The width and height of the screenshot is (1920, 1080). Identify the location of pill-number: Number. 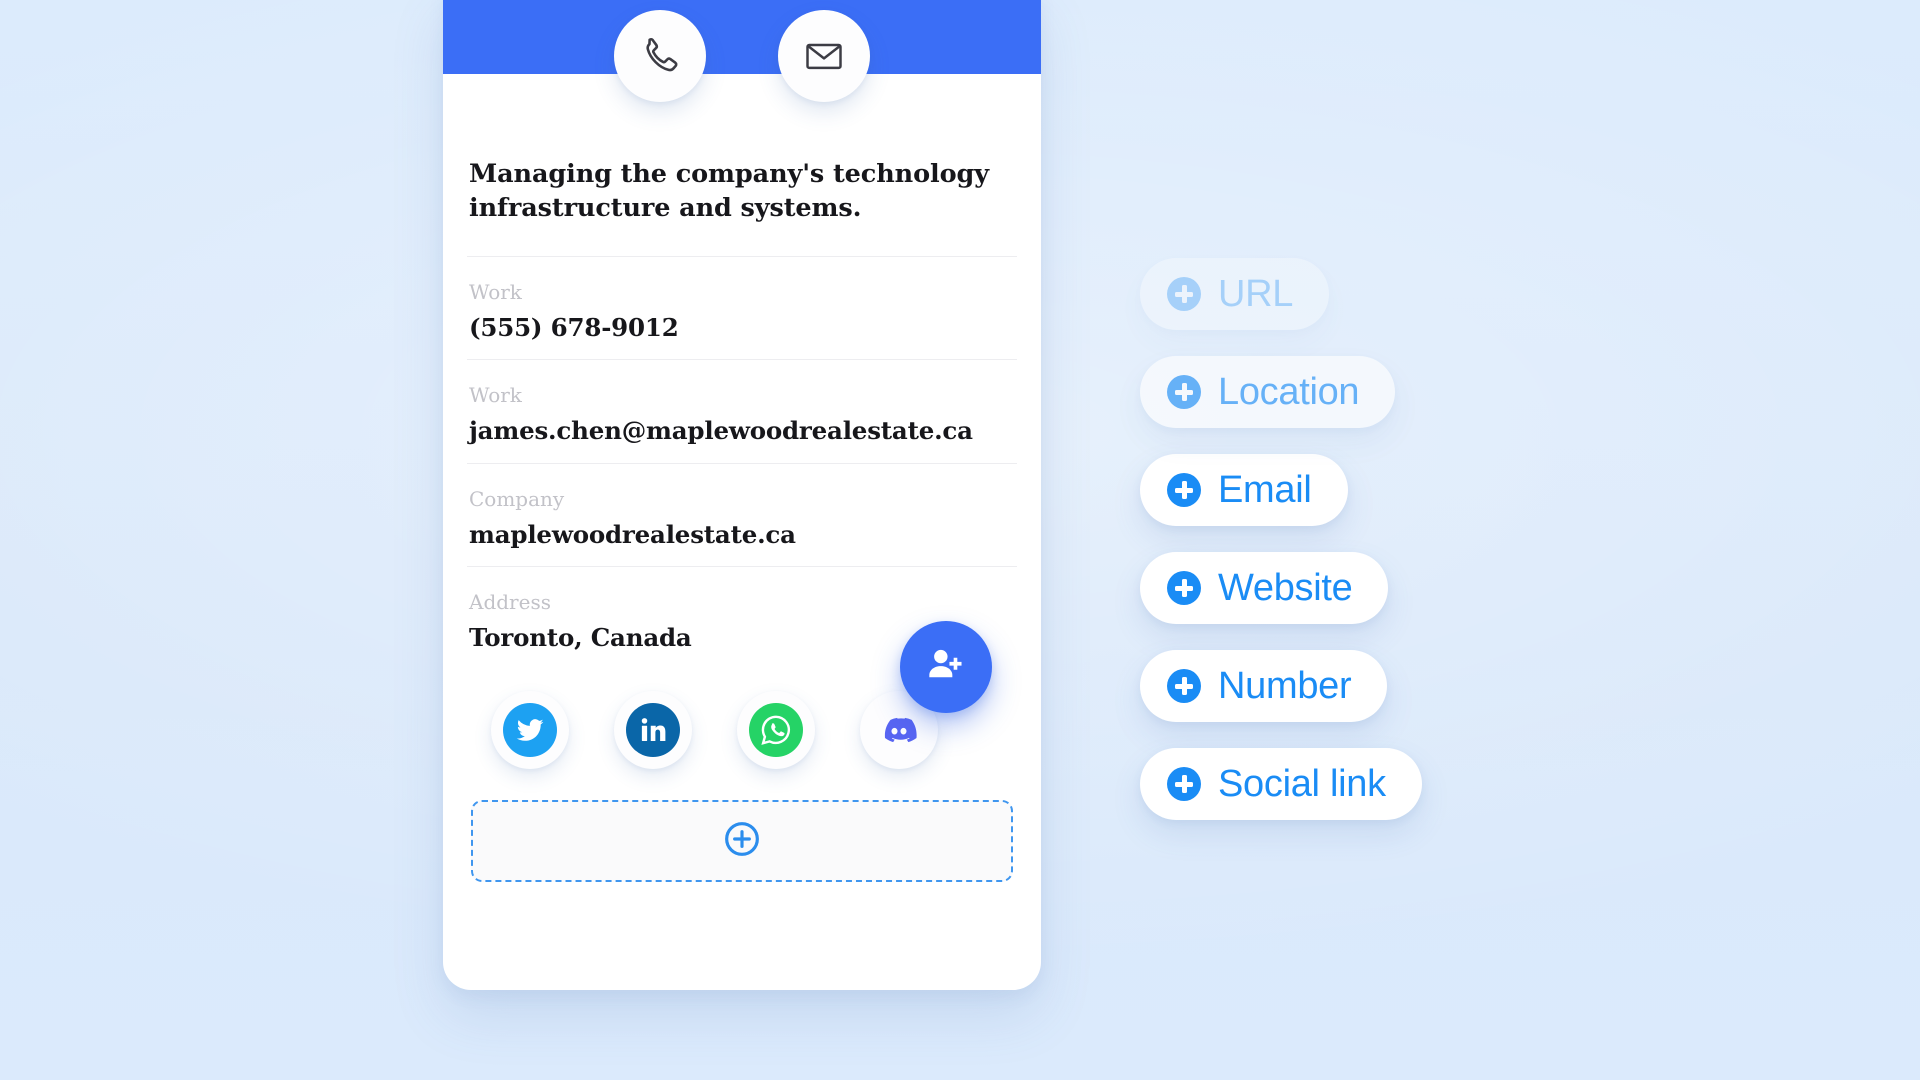
(1264, 686).